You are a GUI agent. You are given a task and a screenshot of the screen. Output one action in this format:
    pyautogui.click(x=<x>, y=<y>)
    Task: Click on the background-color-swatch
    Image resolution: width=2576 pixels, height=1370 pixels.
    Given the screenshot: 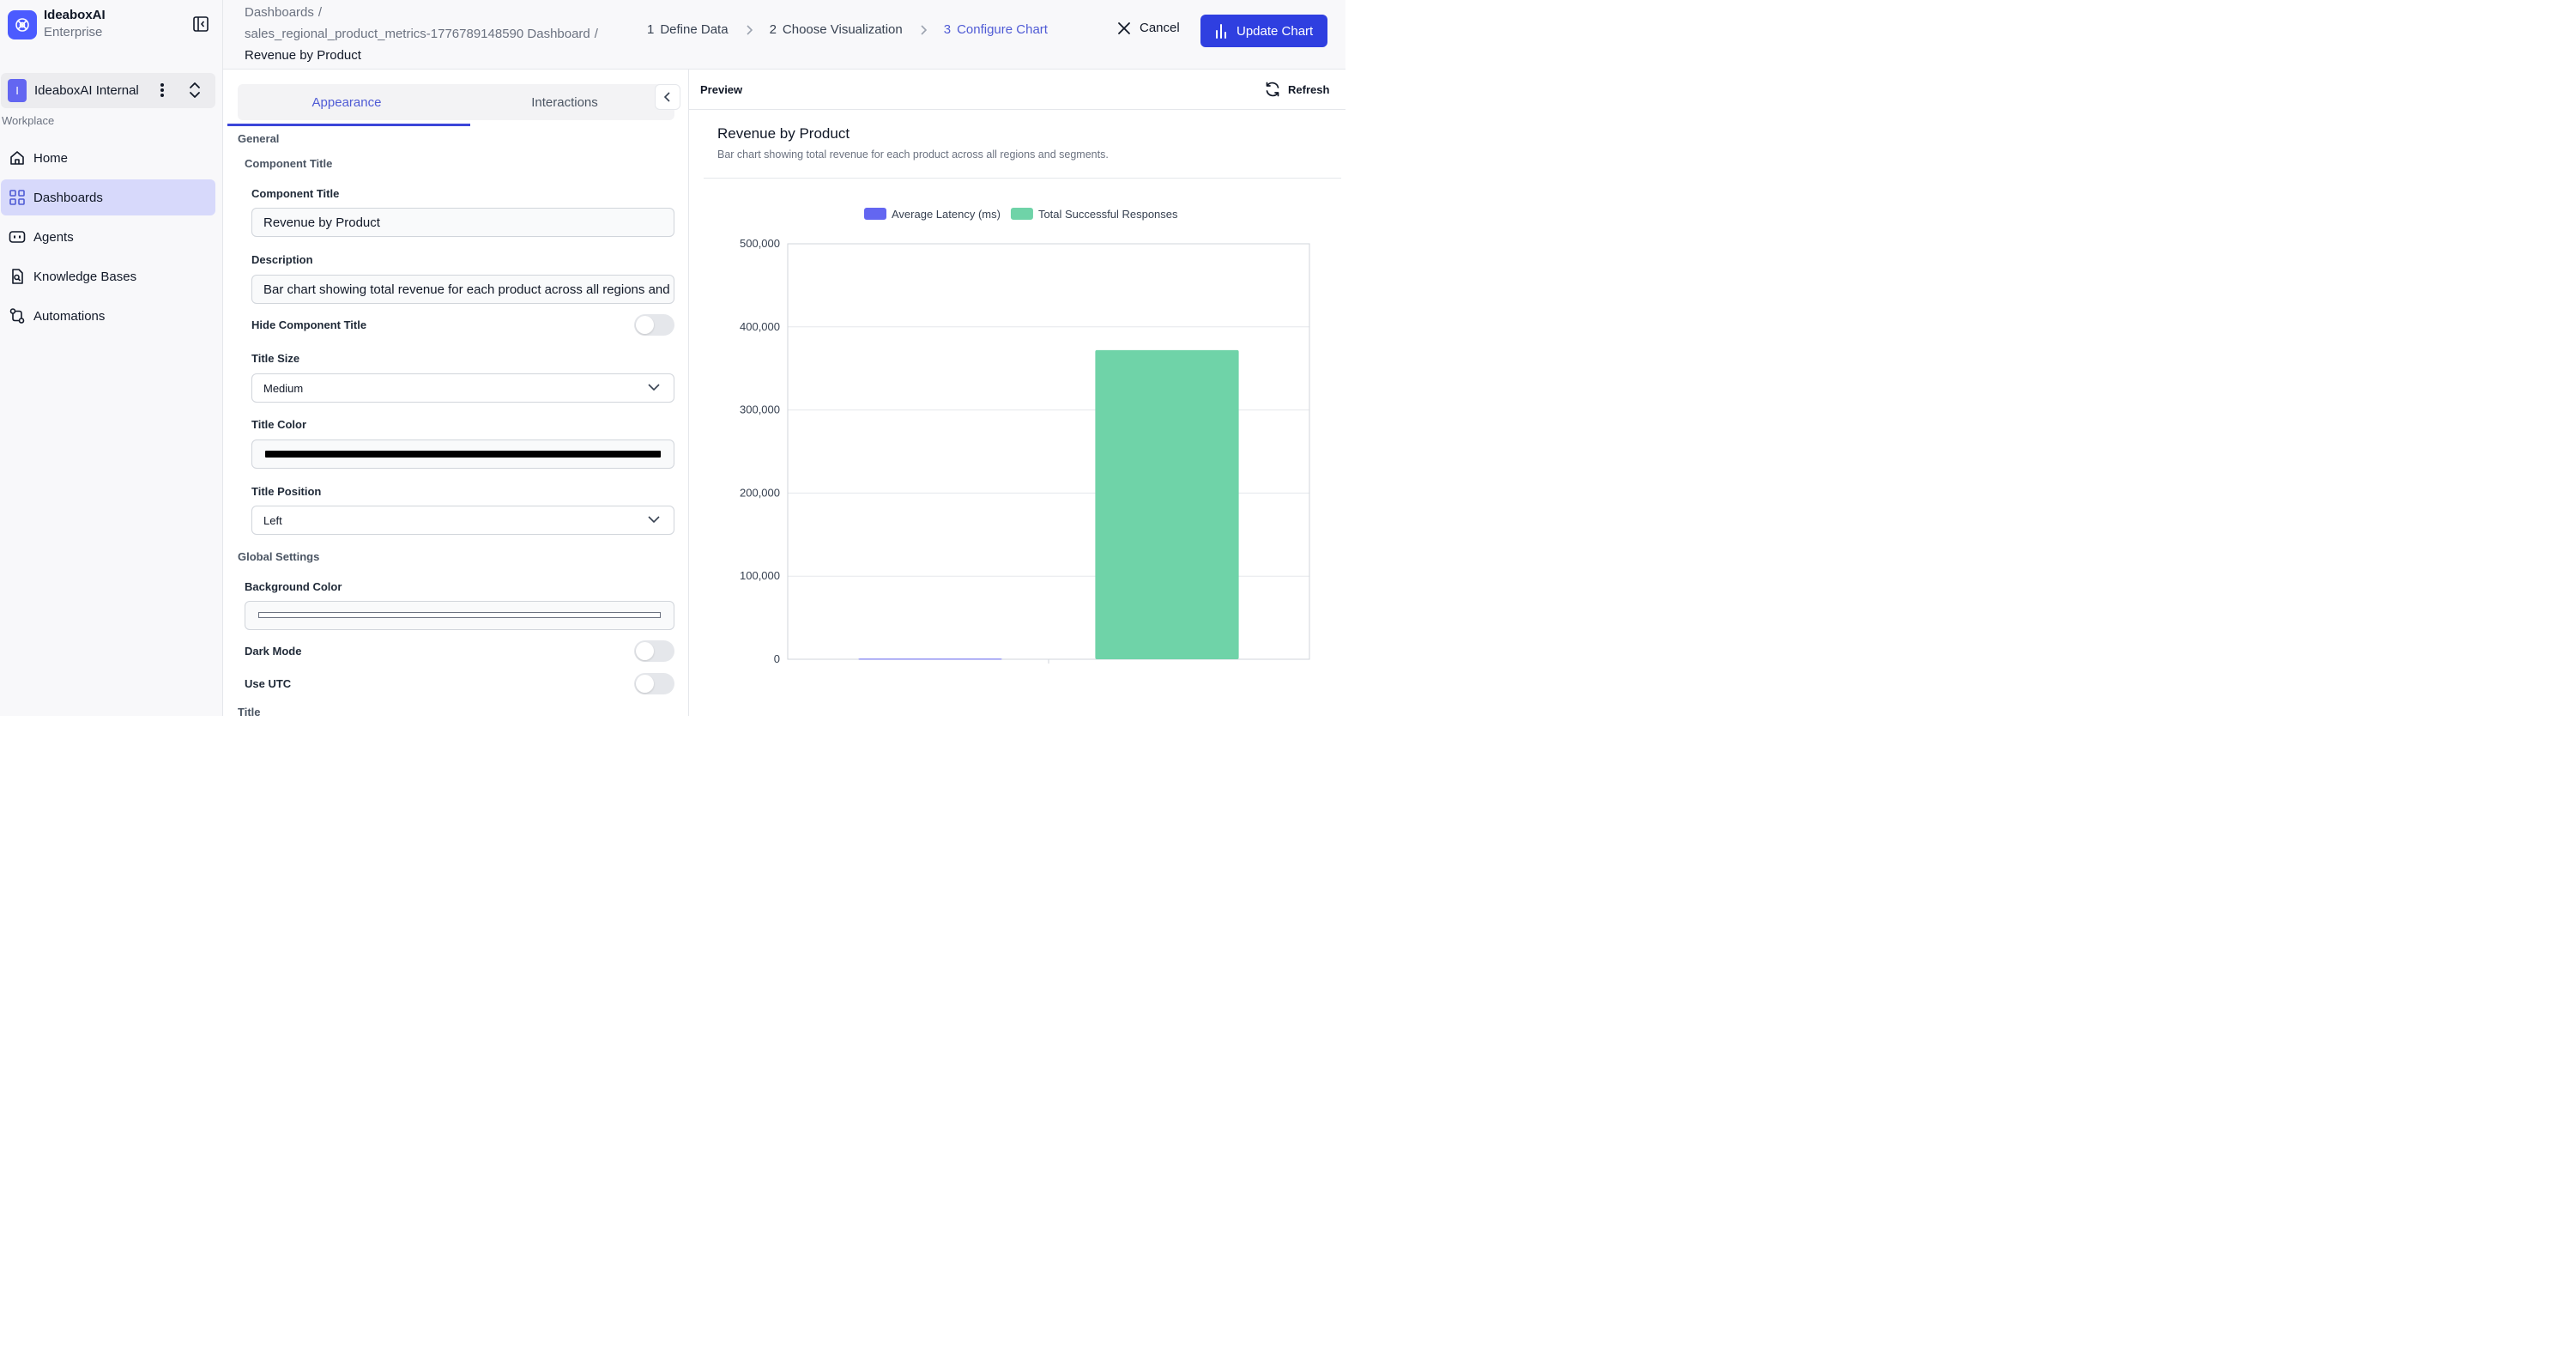 What is the action you would take?
    pyautogui.click(x=460, y=615)
    